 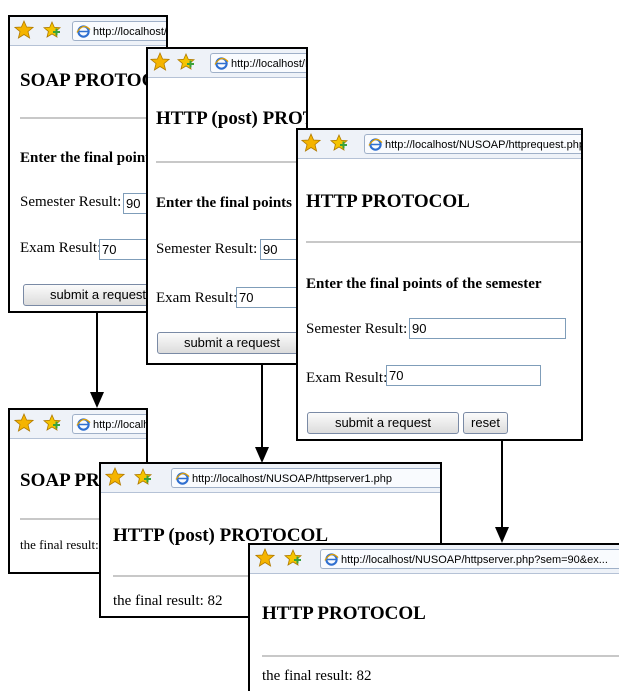 I want to click on arrow-soap, so click(x=97, y=360).